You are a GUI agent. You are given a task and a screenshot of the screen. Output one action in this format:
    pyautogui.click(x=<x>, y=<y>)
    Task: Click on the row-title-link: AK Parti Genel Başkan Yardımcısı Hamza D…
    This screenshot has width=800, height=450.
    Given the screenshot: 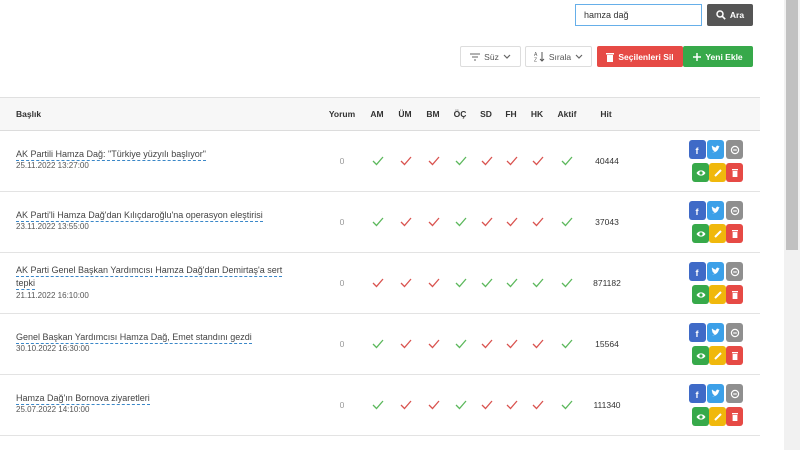 What is the action you would take?
    pyautogui.click(x=149, y=270)
    